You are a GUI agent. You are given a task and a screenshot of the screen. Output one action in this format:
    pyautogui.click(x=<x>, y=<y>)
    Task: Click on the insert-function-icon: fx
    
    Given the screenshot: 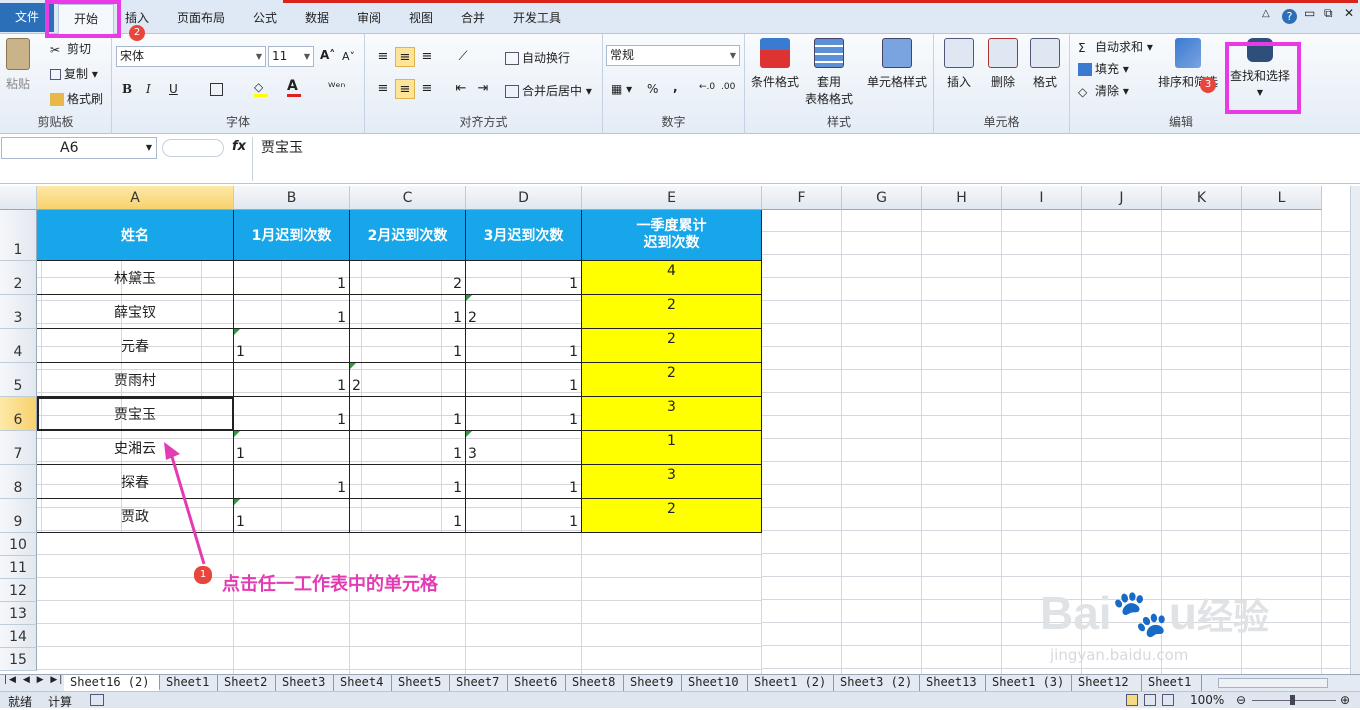 What is the action you would take?
    pyautogui.click(x=239, y=146)
    